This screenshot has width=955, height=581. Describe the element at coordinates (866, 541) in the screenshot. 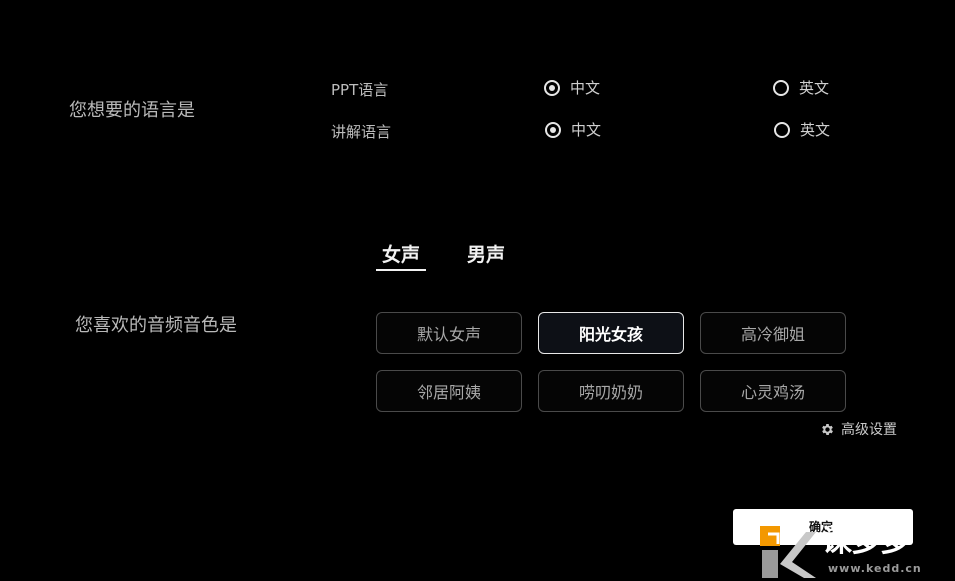

I see `watermark-brand: 课多多` at that location.